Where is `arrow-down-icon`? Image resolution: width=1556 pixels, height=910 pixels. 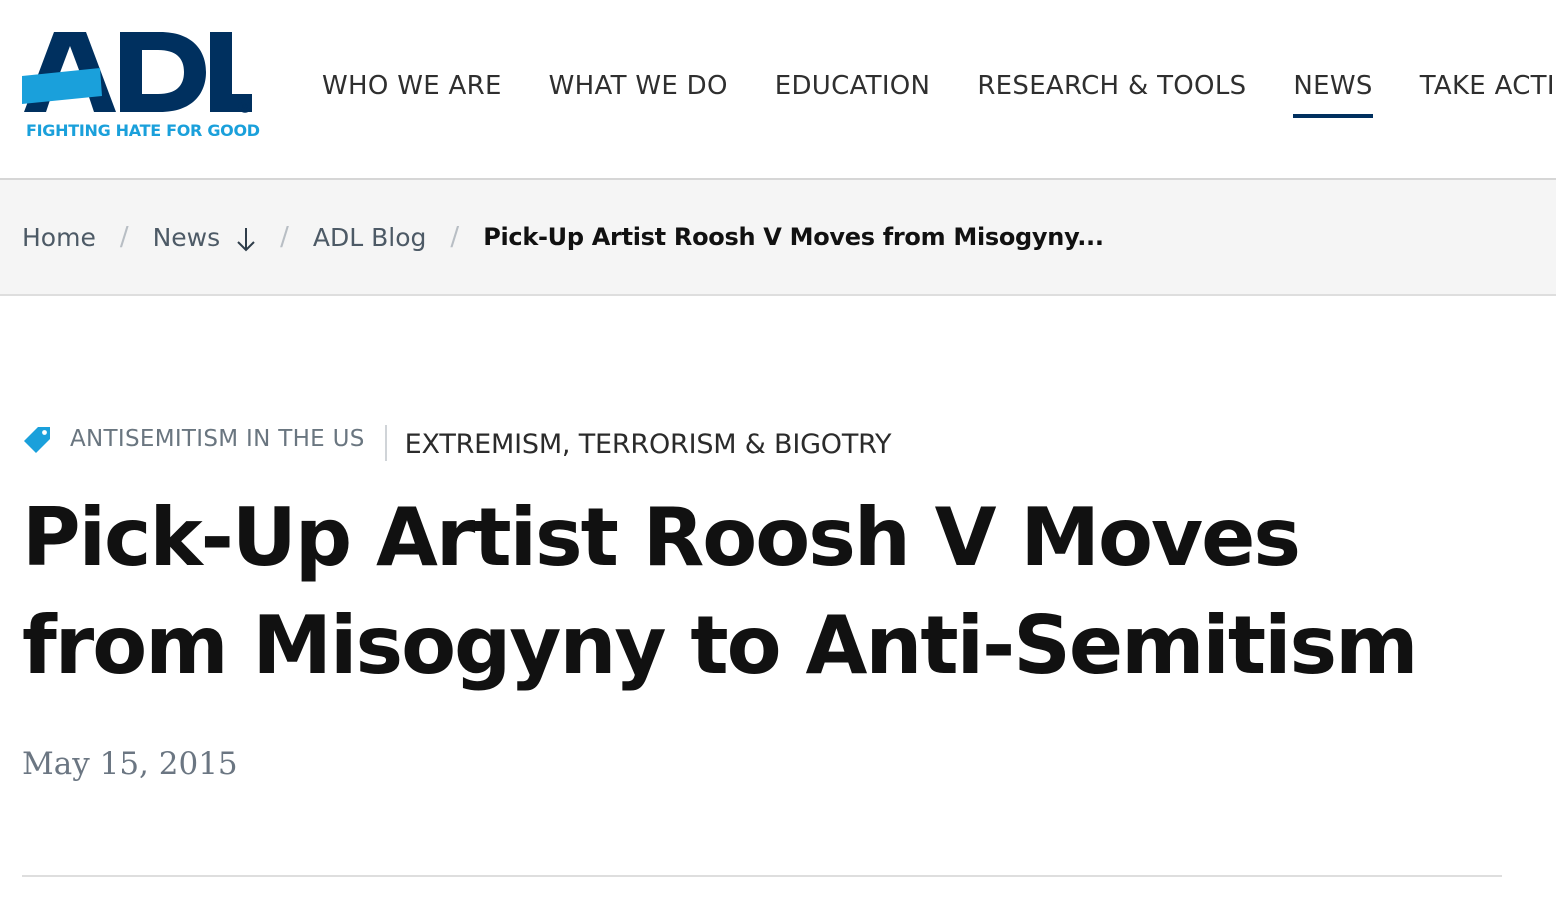 arrow-down-icon is located at coordinates (246, 239).